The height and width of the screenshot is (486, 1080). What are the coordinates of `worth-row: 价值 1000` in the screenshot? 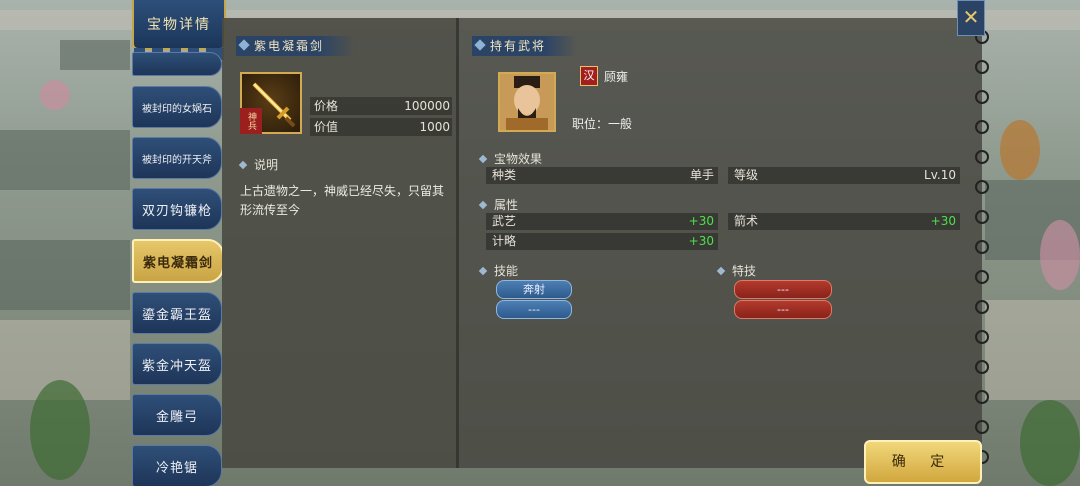 It's located at (381, 127).